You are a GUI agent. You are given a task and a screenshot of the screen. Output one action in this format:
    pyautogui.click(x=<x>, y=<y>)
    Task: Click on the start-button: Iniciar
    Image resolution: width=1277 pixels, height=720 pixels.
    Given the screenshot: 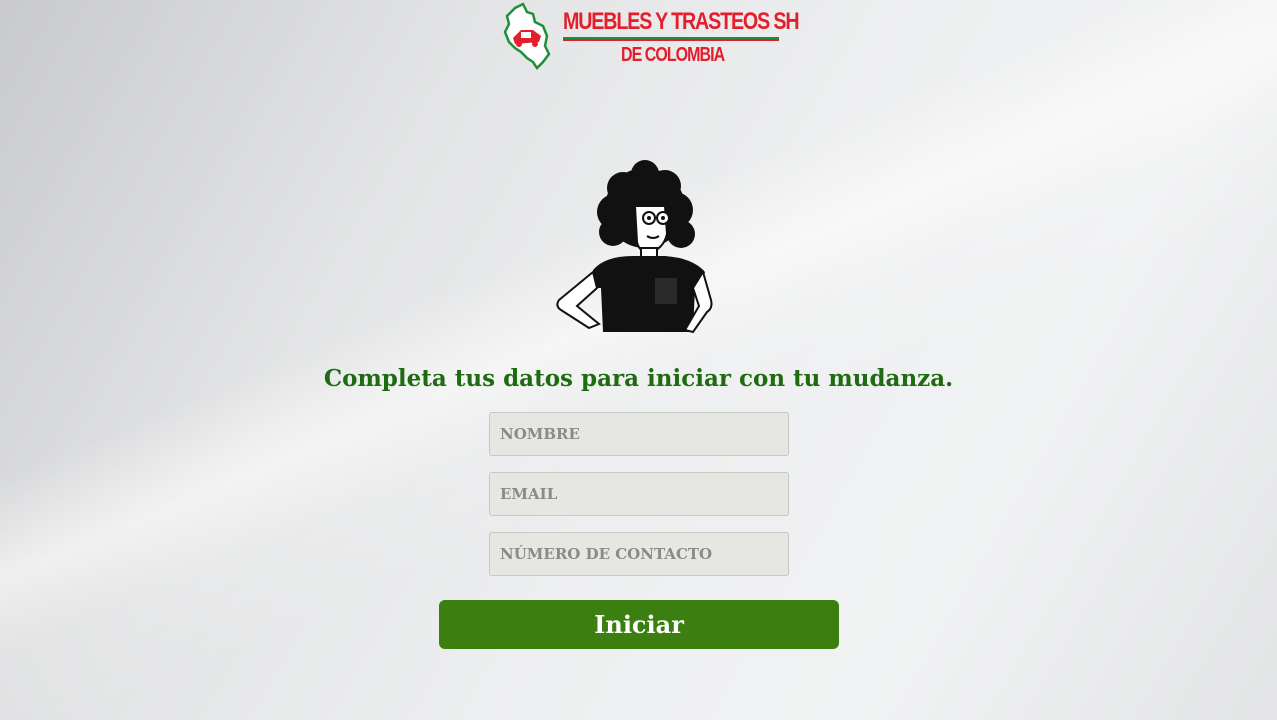 What is the action you would take?
    pyautogui.click(x=639, y=624)
    